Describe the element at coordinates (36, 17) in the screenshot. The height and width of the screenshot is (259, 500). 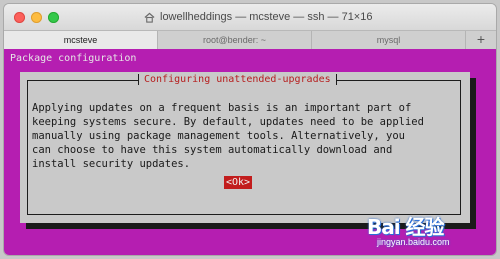
I see `minimize-window-button` at that location.